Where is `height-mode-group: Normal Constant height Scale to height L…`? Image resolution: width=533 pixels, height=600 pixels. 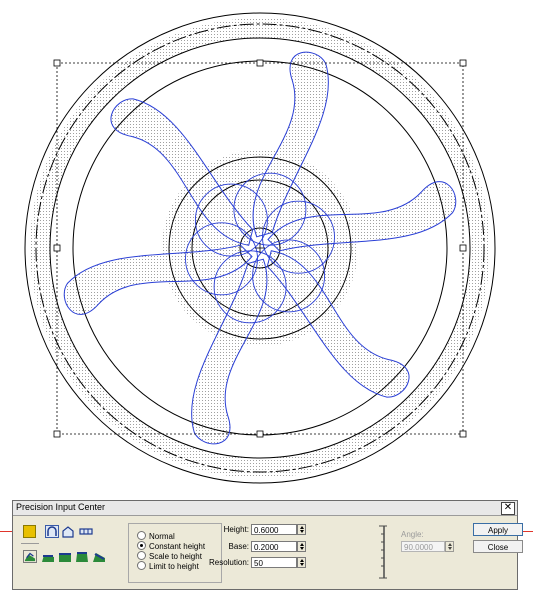 height-mode-group: Normal Constant height Scale to height L… is located at coordinates (175, 553).